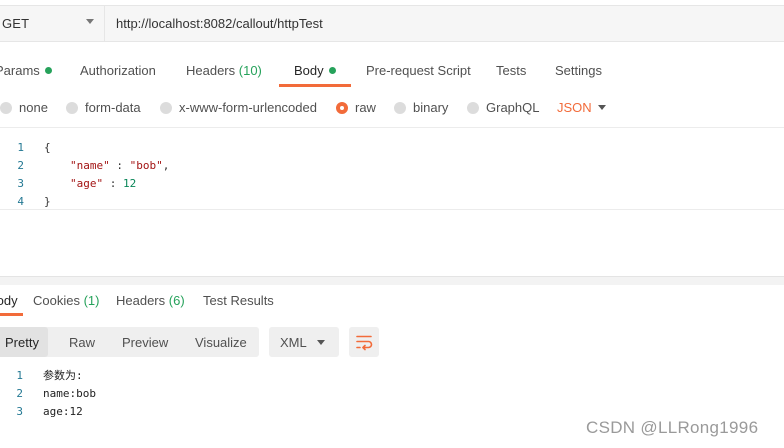 Image resolution: width=784 pixels, height=448 pixels. I want to click on json-value-age: 12, so click(130, 183).